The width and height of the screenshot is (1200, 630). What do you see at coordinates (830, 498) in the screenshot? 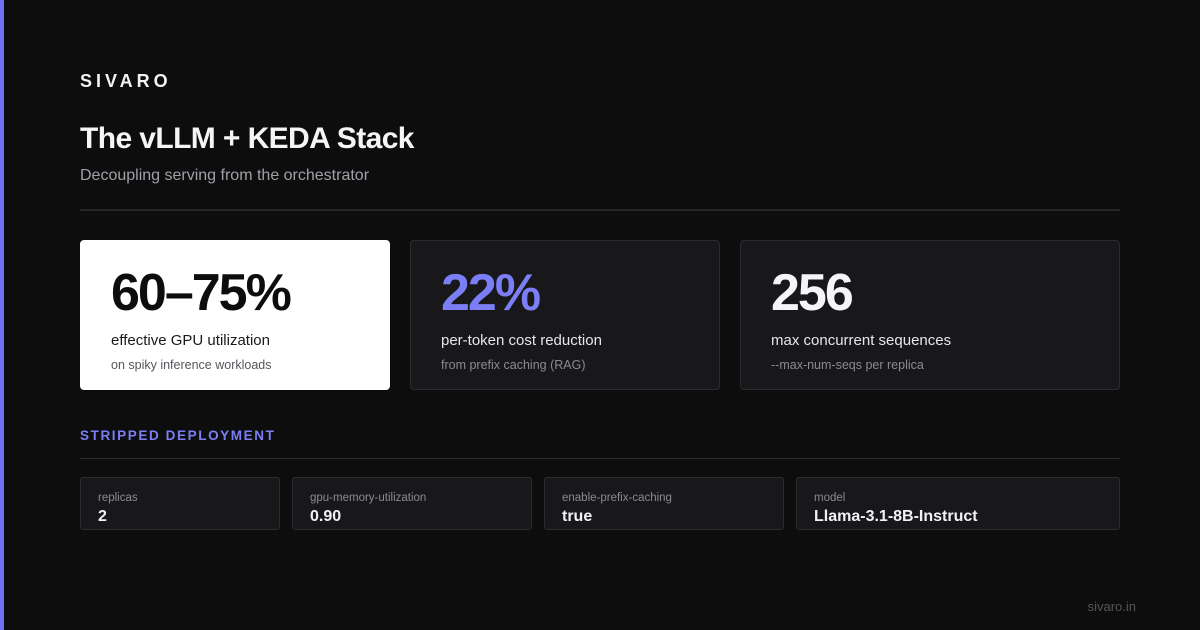
I see `config-key: model` at bounding box center [830, 498].